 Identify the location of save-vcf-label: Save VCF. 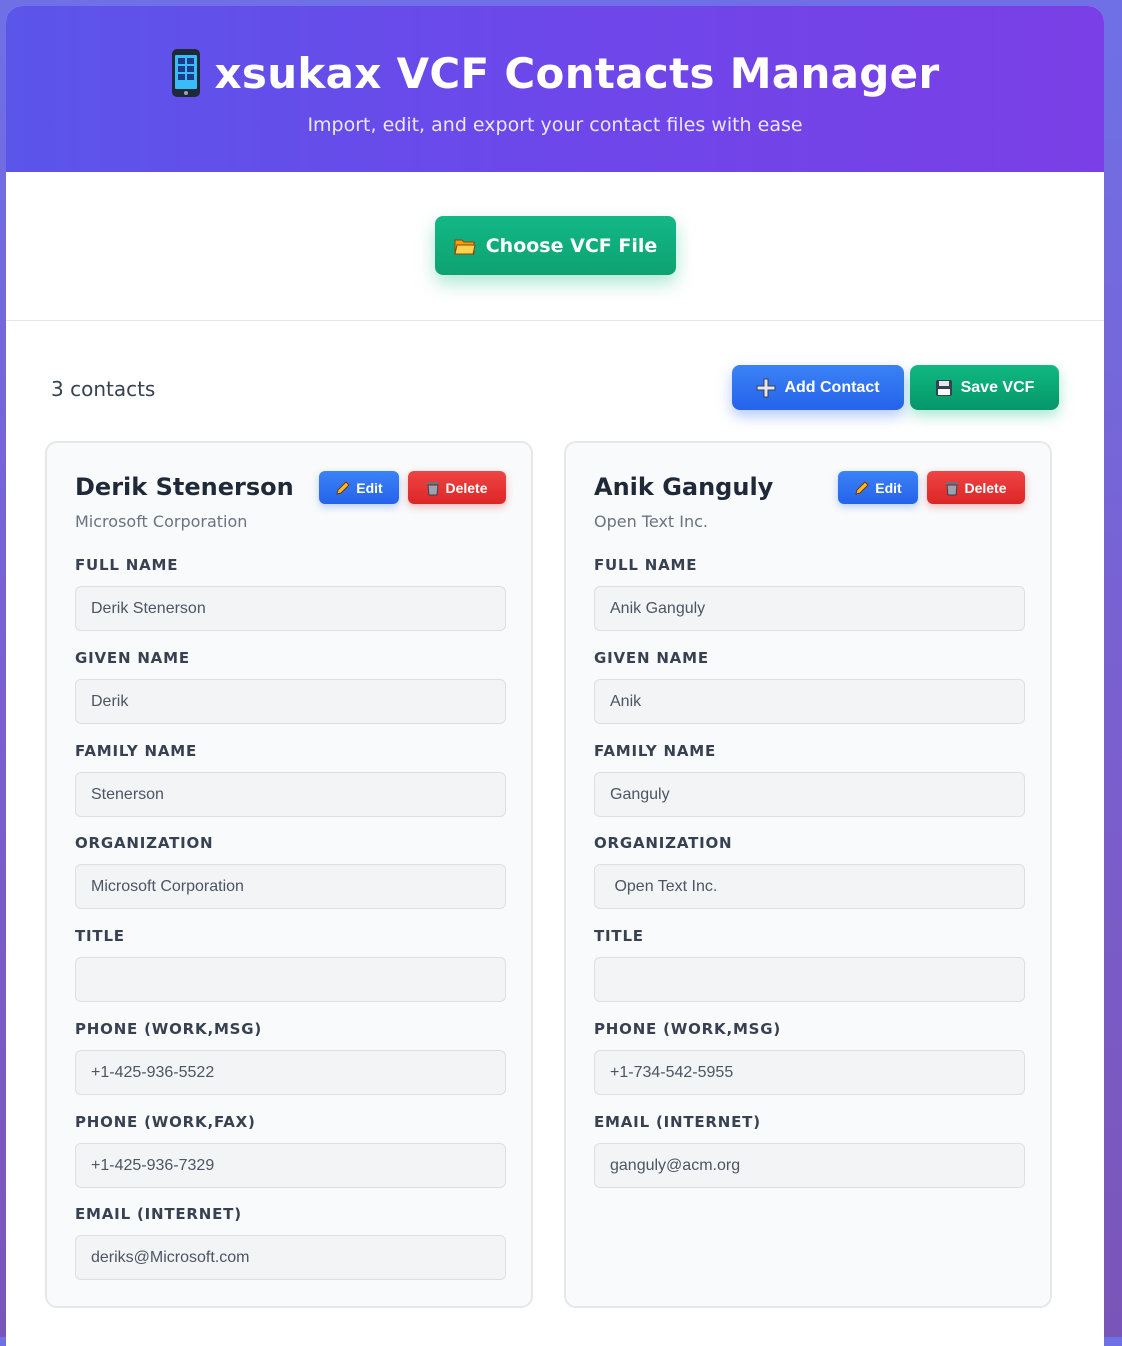
(997, 387).